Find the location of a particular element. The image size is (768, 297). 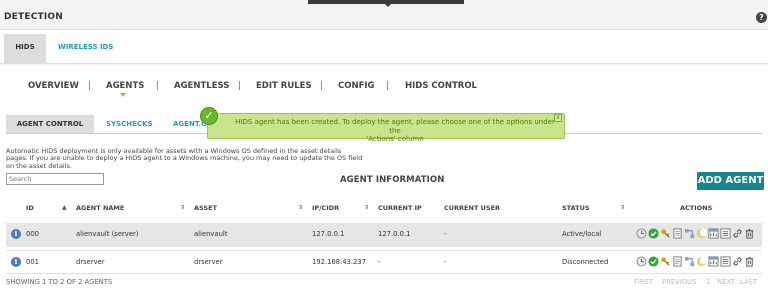

row-count: SHOWING 1 TO 2 OF 2 AGENTS is located at coordinates (59, 282).